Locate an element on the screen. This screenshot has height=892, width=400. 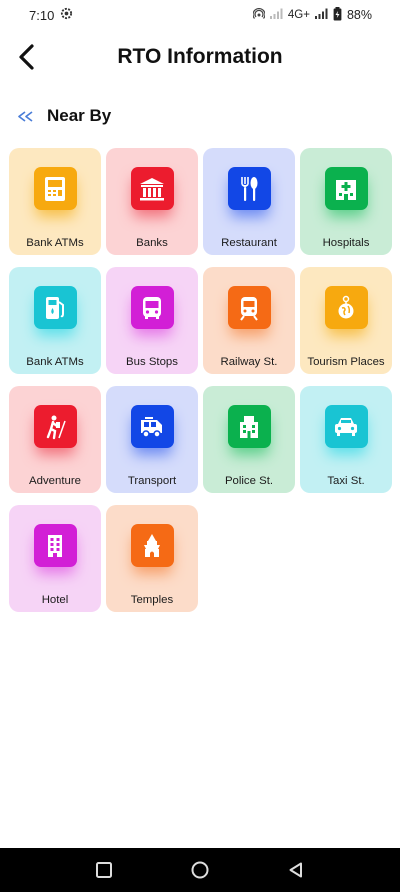
train-icon is located at coordinates (249, 307).